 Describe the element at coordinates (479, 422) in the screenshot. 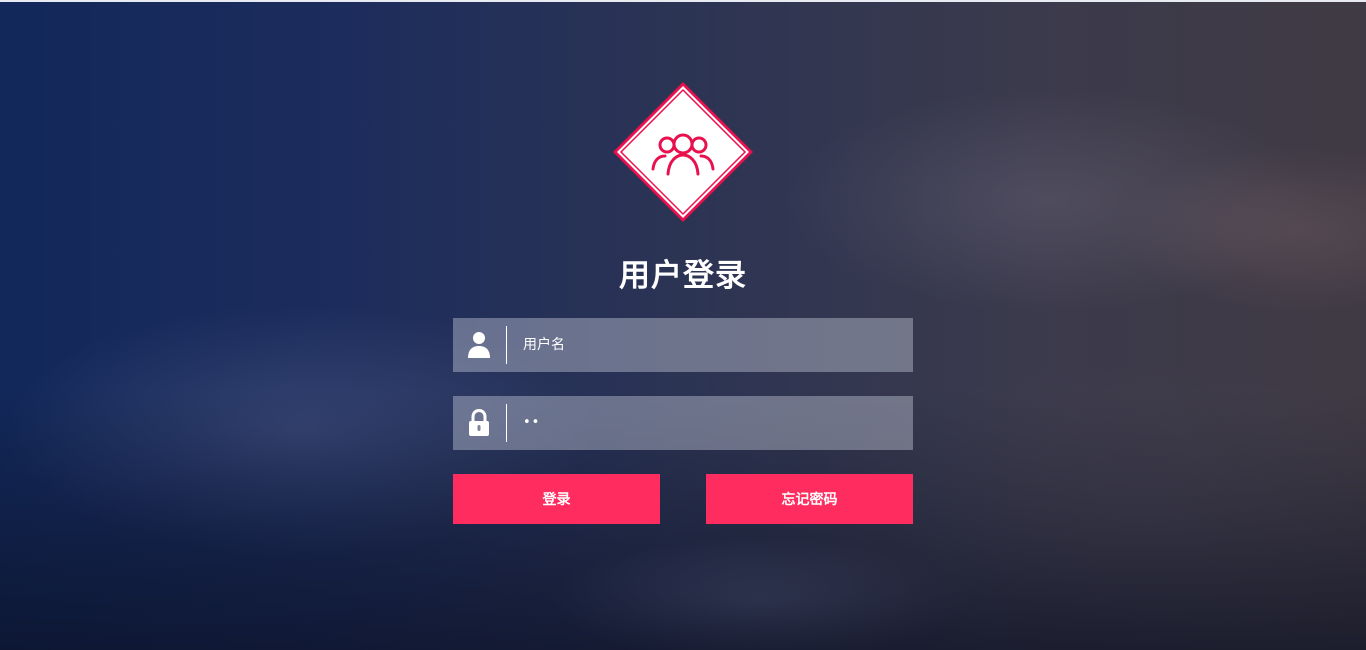

I see `lock-icon` at that location.